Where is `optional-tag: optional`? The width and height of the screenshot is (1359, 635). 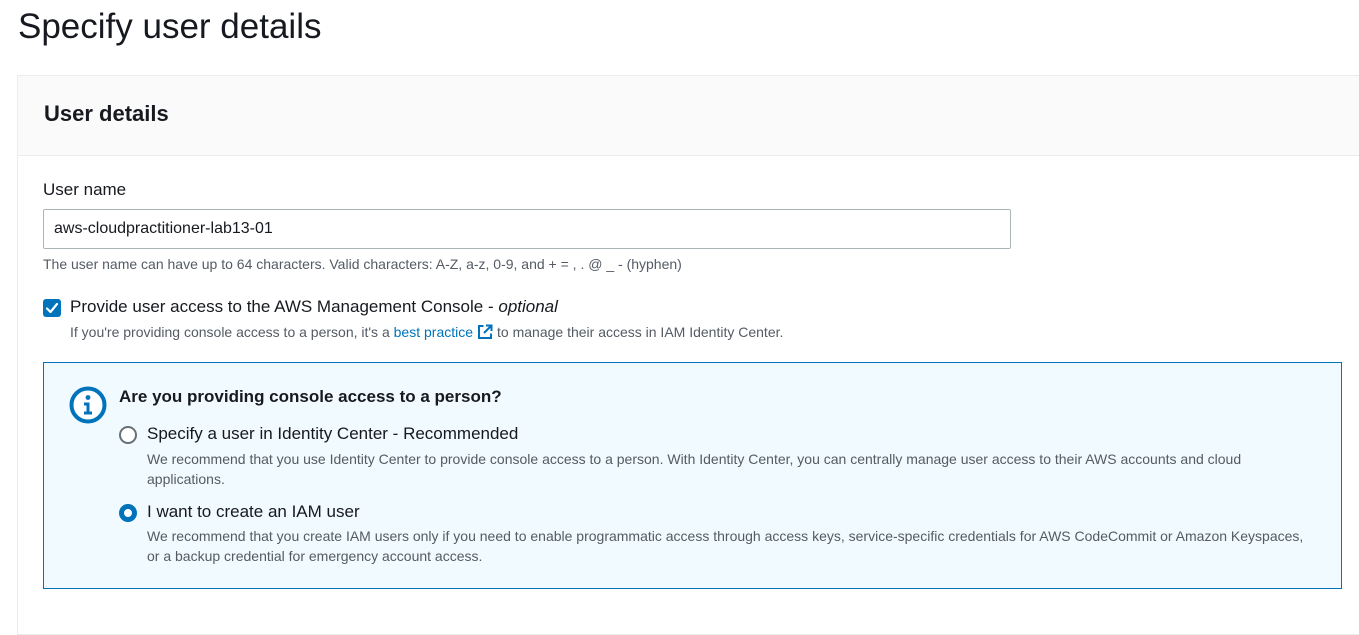
optional-tag: optional is located at coordinates (528, 306).